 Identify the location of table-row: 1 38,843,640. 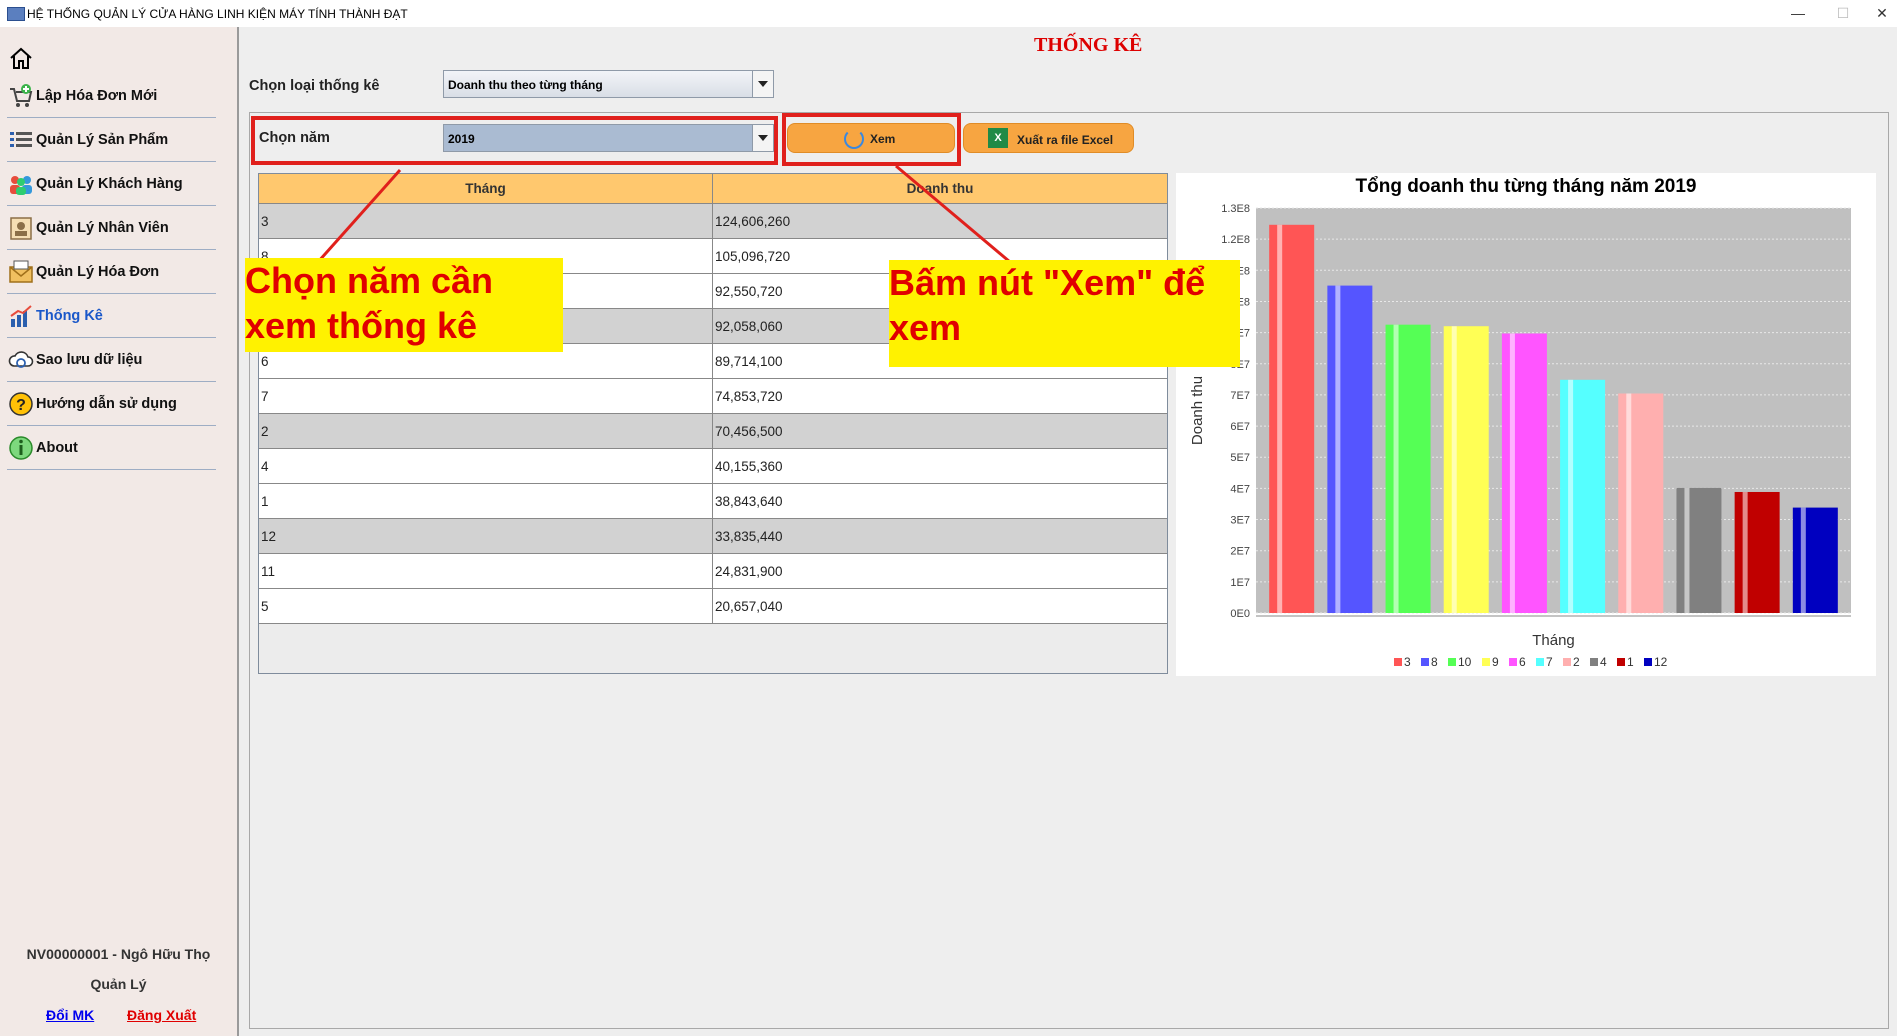
(713, 501).